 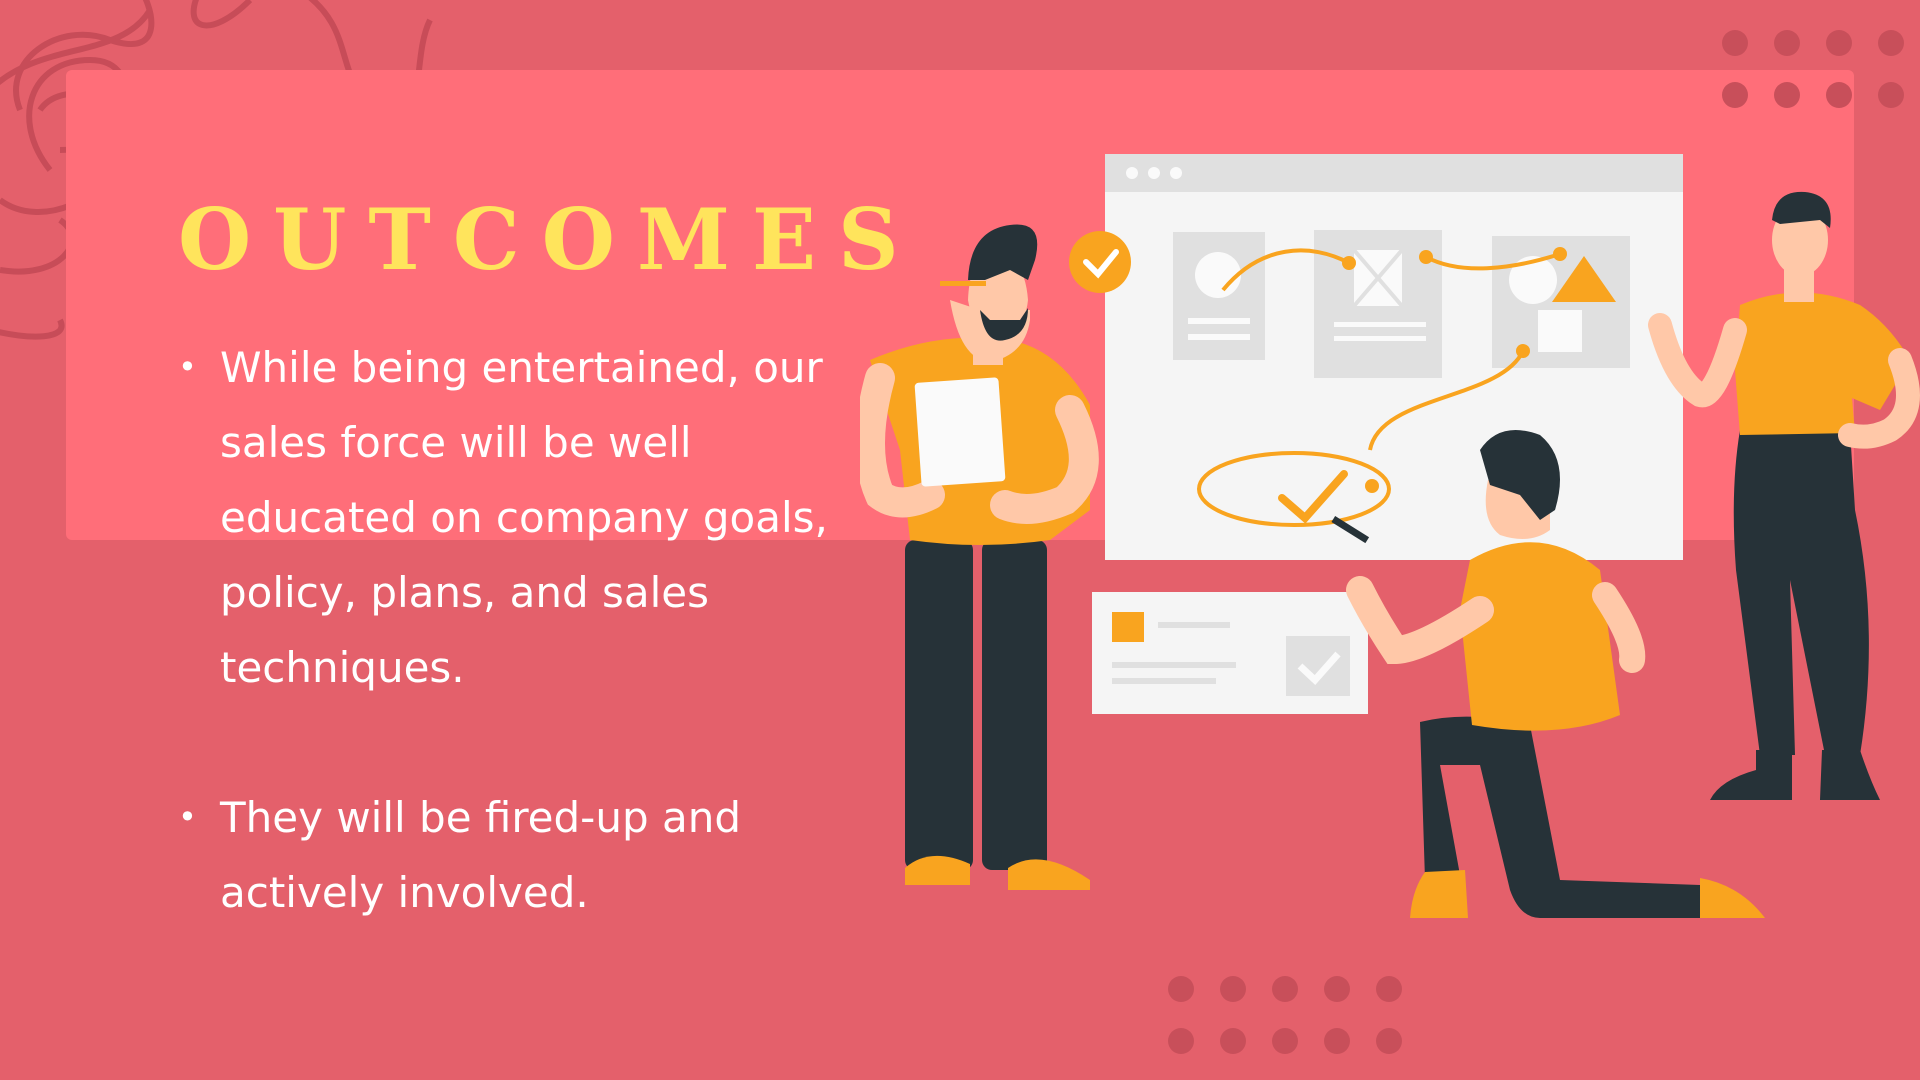 I want to click on standing-woman-pointing, so click(x=1784, y=495).